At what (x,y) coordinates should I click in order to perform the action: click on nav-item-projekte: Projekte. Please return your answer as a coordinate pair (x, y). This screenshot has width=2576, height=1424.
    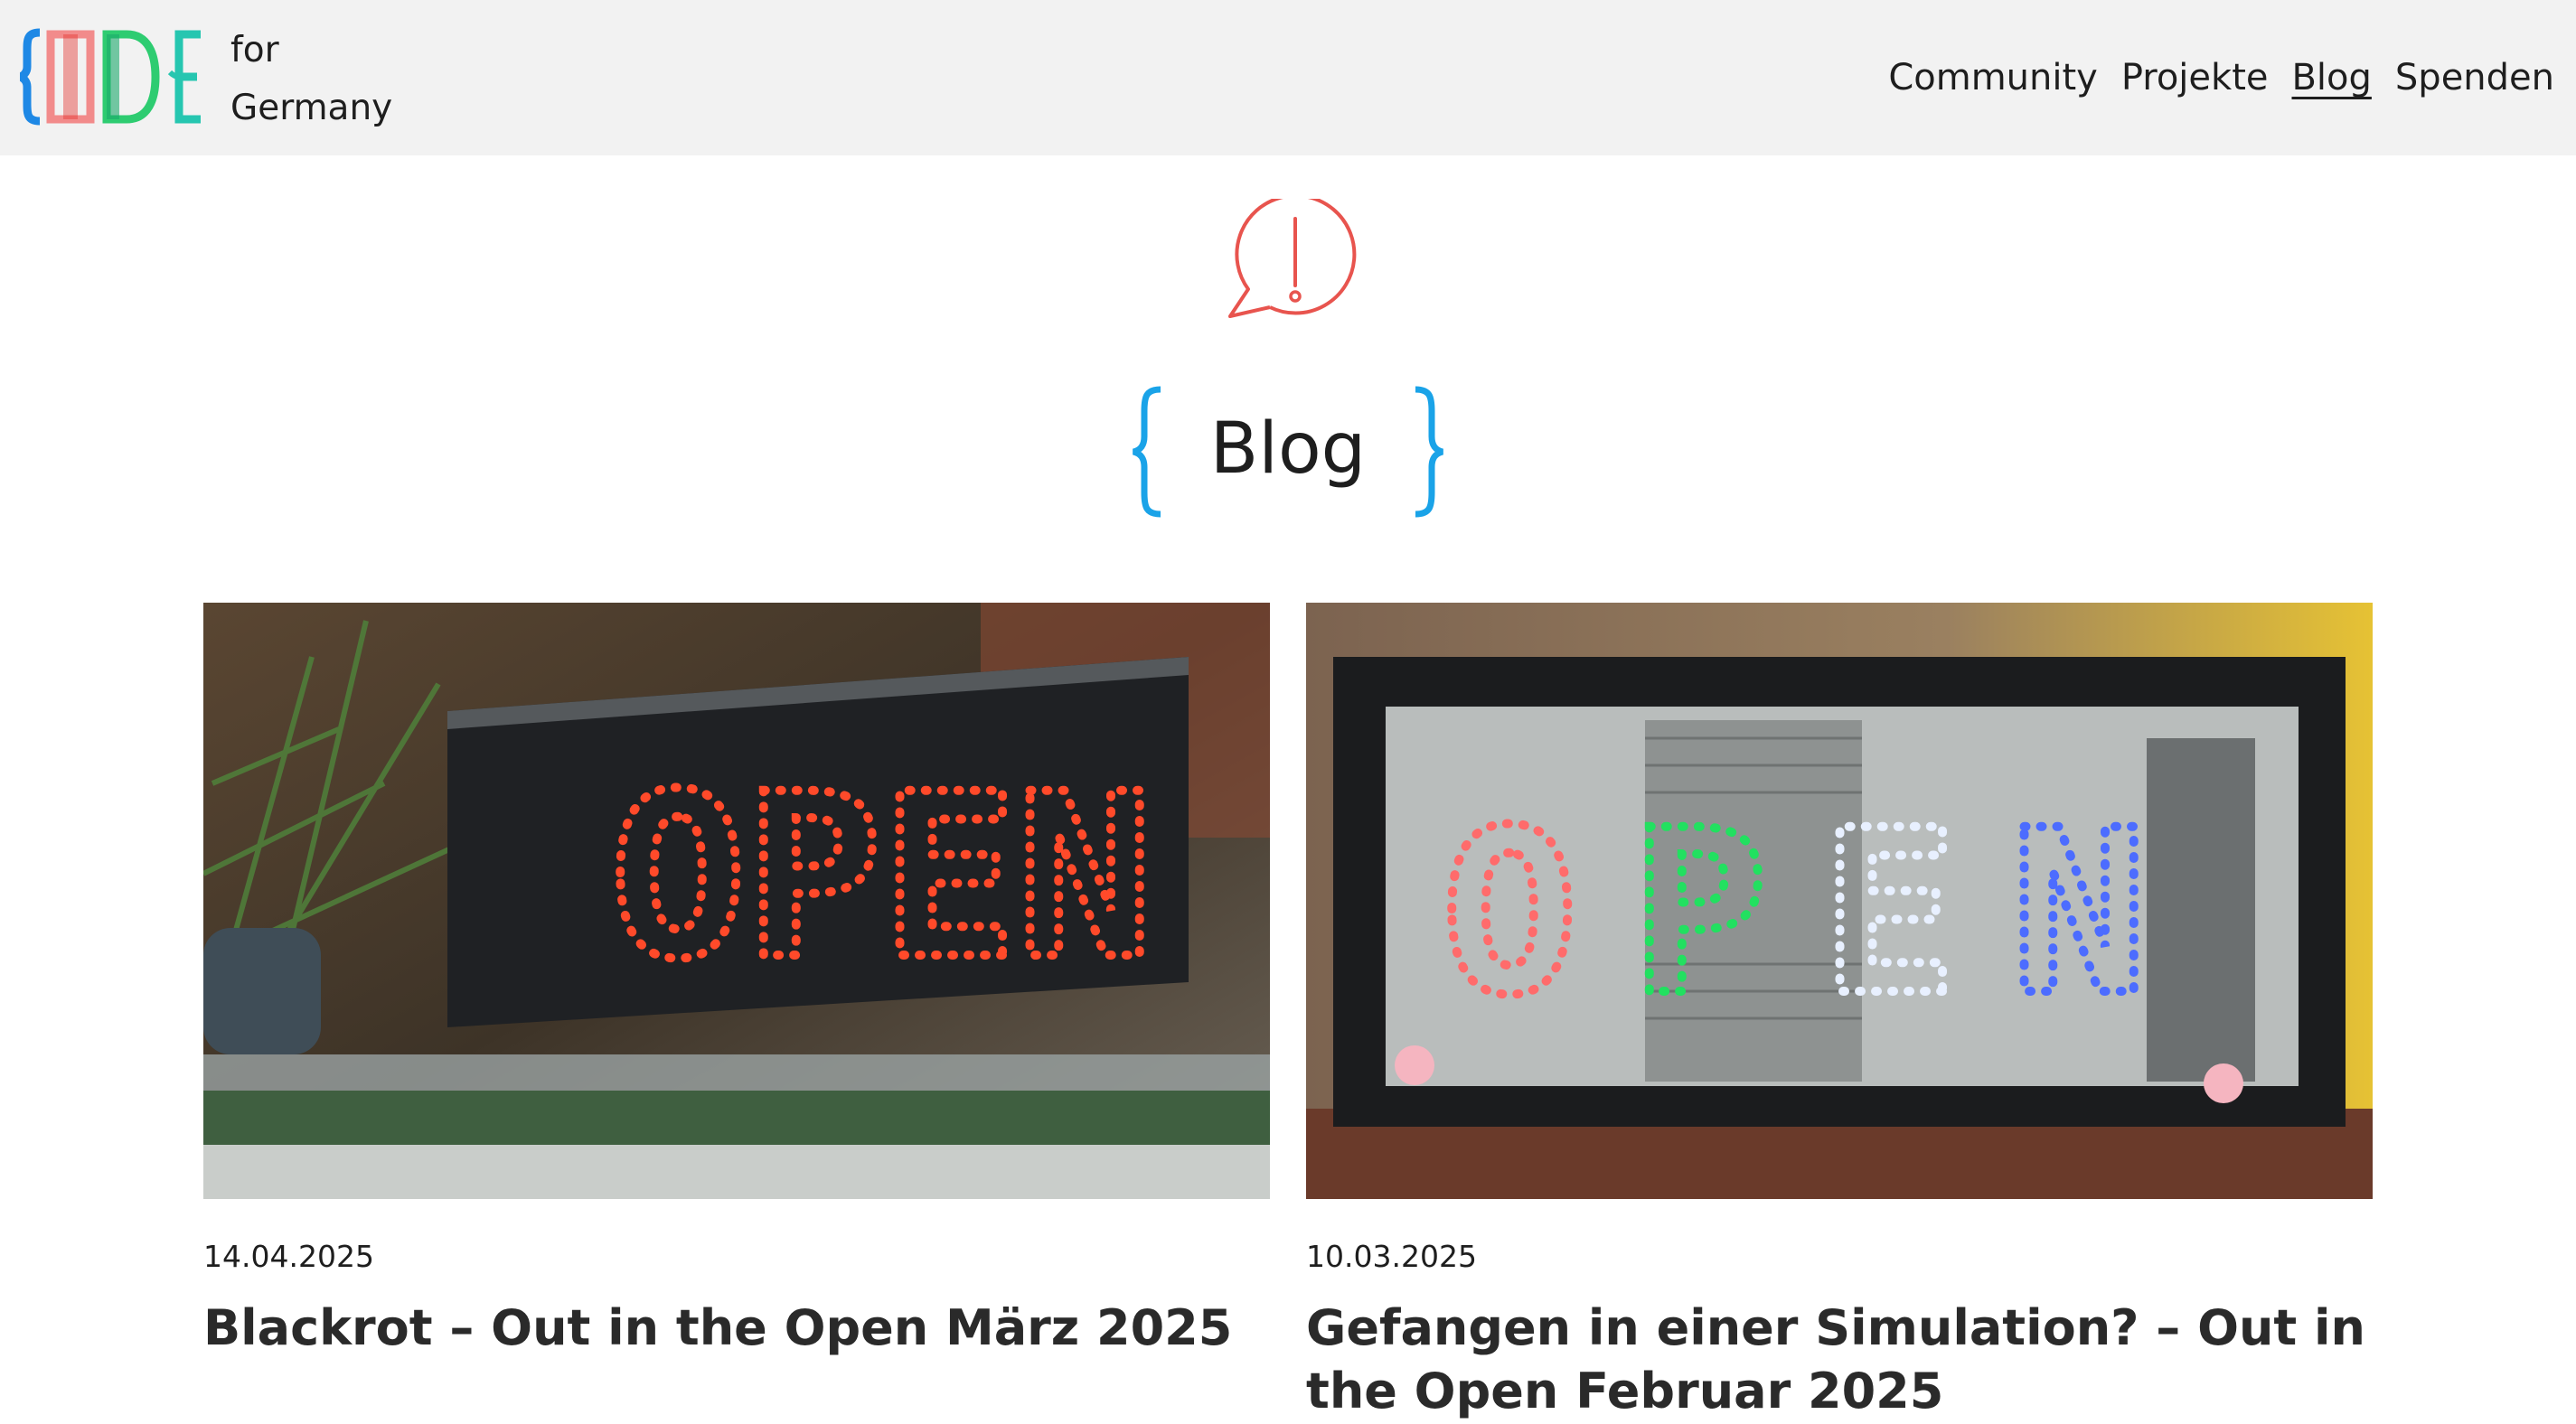
    Looking at the image, I should click on (2195, 78).